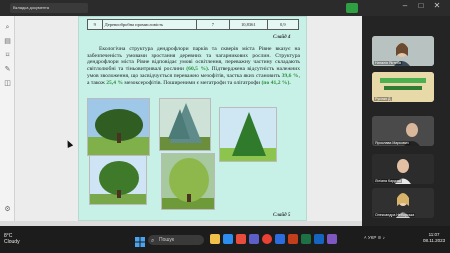 The height and width of the screenshot is (253, 450). I want to click on left-toolbar: ⌕ ▤ ⌑ ✎ ◫ ⚙, so click(7, 121).